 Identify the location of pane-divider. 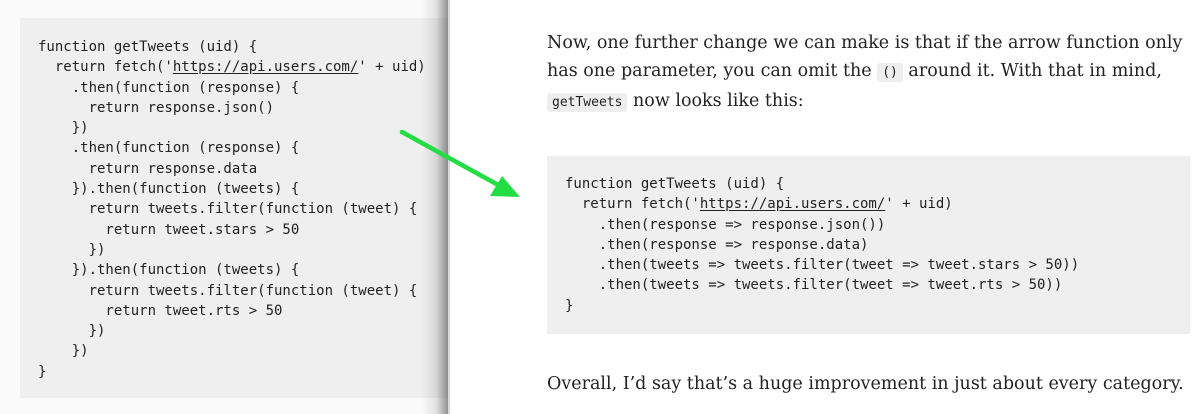
(449, 207).